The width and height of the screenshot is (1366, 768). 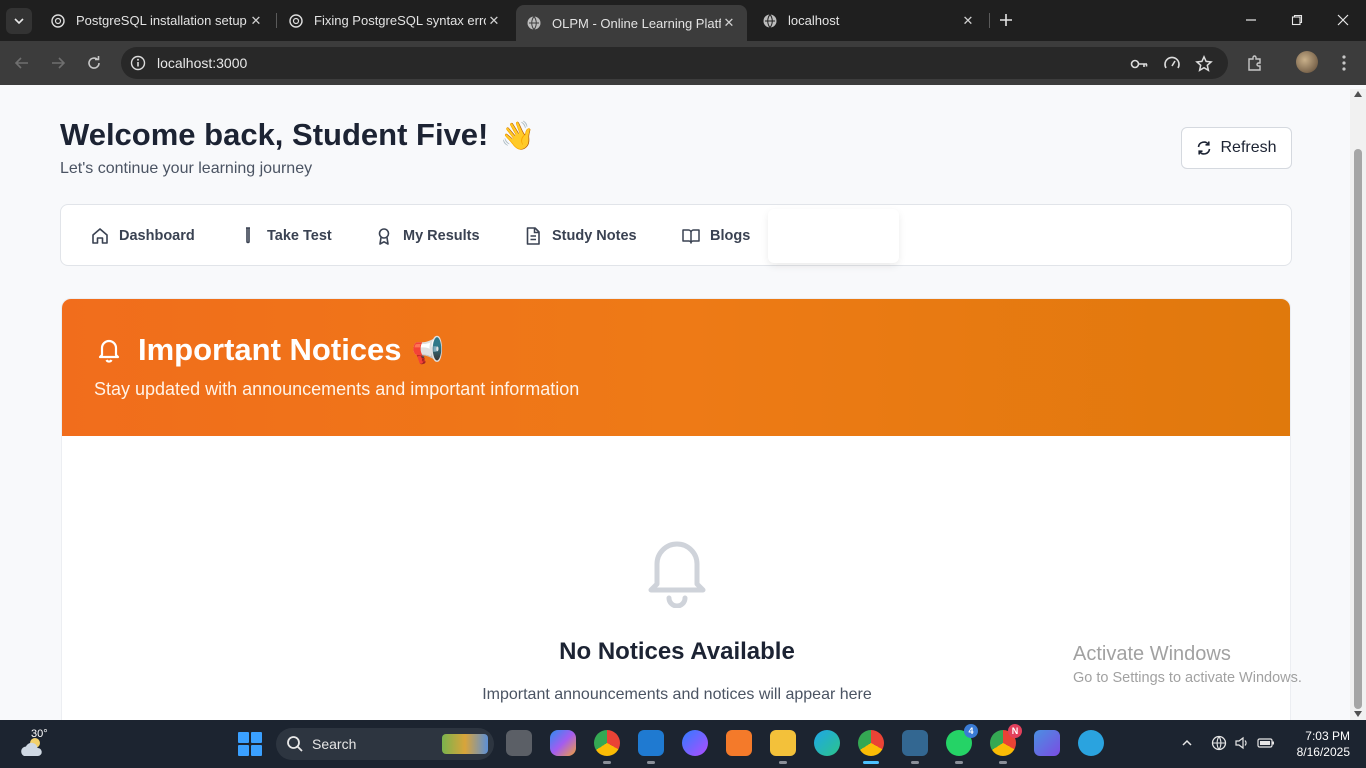 I want to click on chevron-down-icon, so click(x=19, y=21).